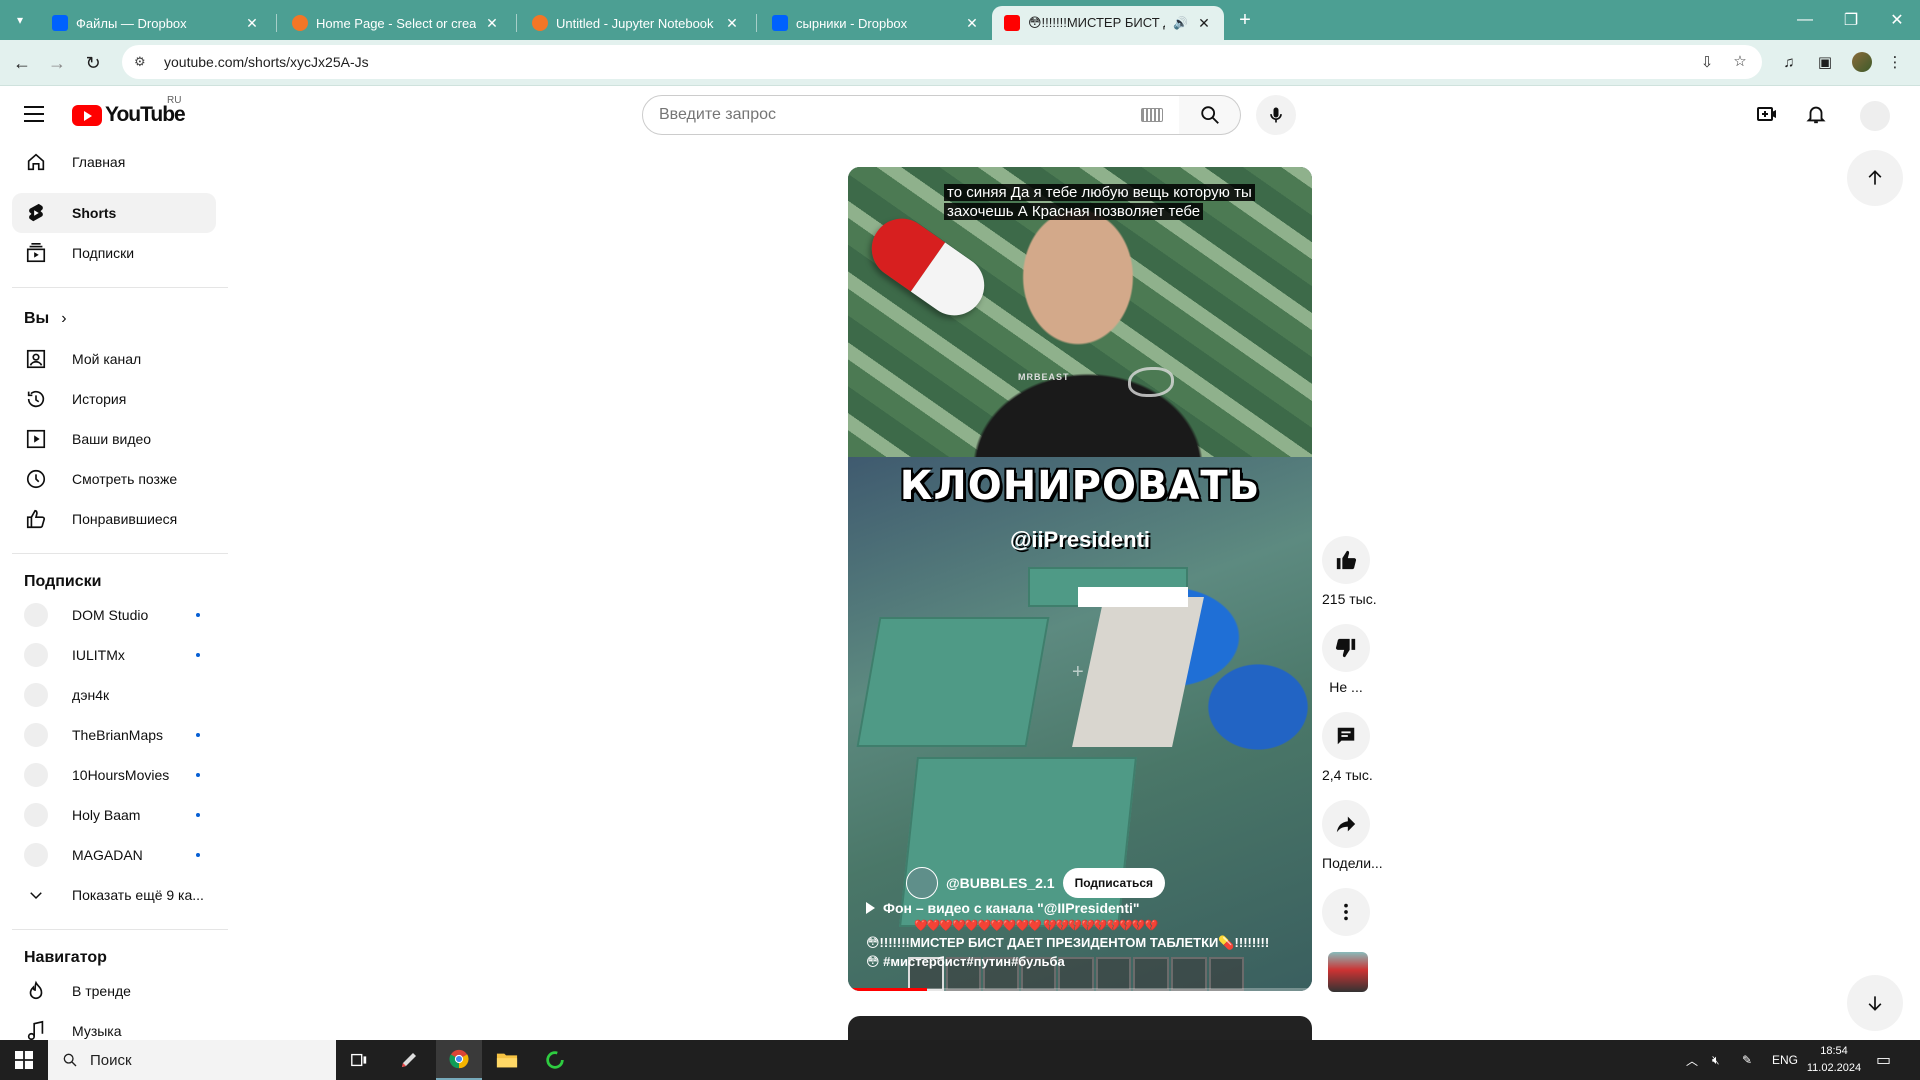 This screenshot has height=1080, width=1920. Describe the element at coordinates (114, 162) in the screenshot. I see `sidebar-item-home: Главная` at that location.